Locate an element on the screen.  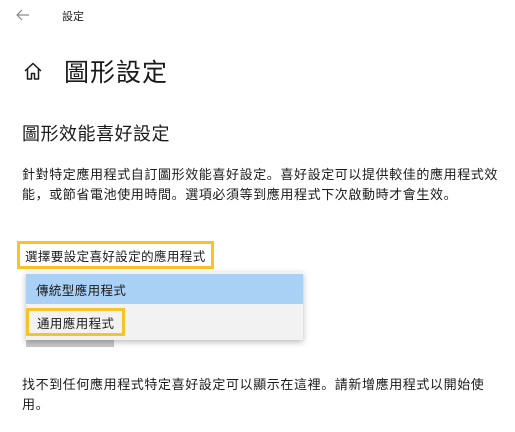
empty-state-message: 找不到任何應用程式特定喜好設定可以顯示在這裡。請新增應用程式以開始使用。 is located at coordinates (253, 395).